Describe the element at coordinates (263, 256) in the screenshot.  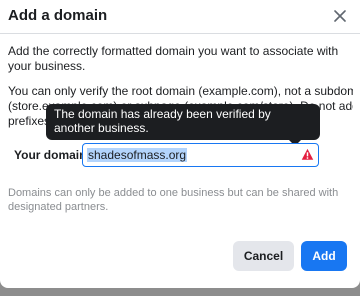
I see `cancel-button: Cancel` at that location.